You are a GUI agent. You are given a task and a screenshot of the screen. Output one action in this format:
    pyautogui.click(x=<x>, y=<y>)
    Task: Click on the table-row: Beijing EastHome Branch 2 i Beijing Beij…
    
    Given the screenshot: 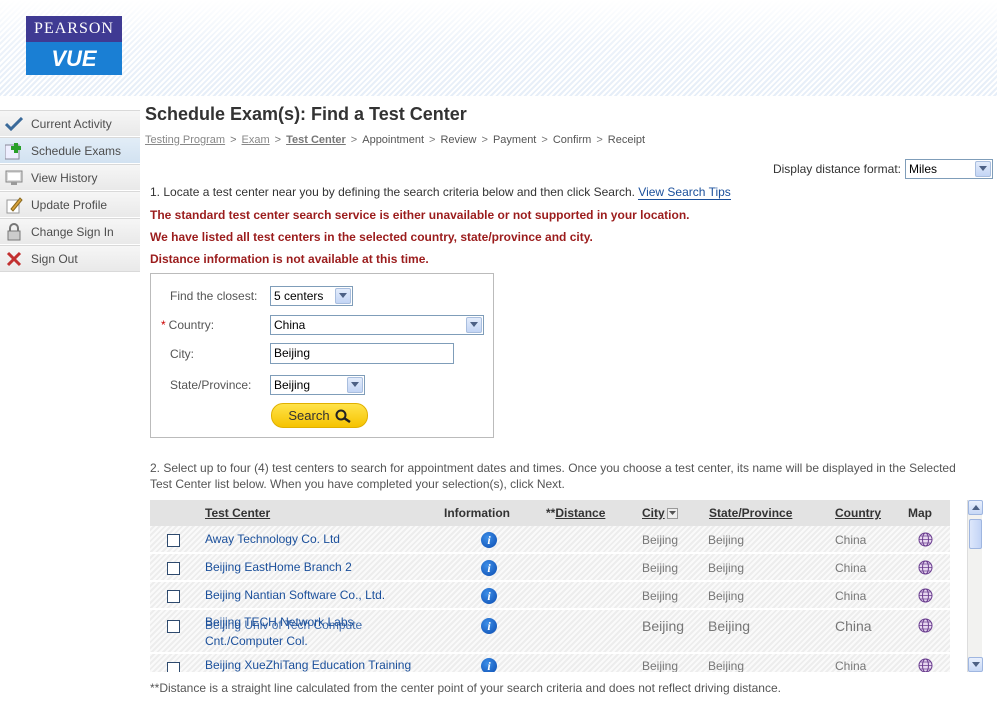 What is the action you would take?
    pyautogui.click(x=550, y=568)
    